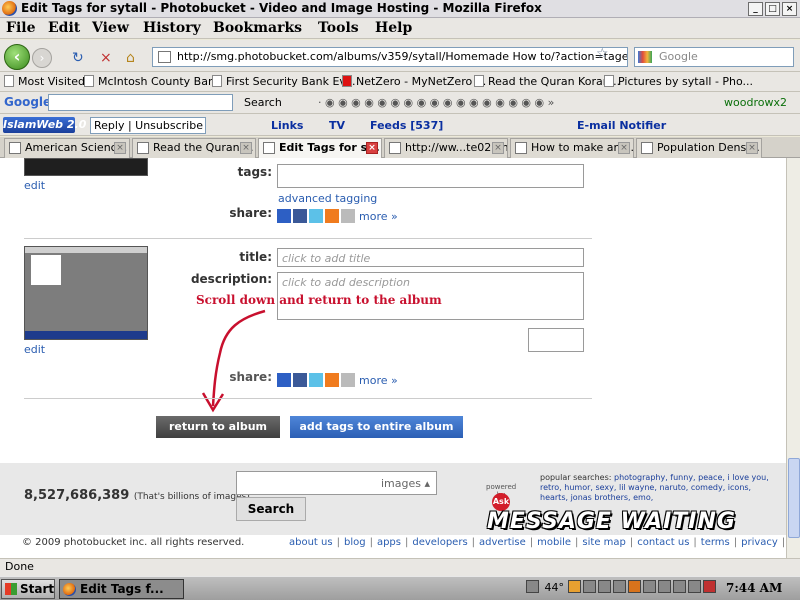 This screenshot has width=800, height=600. Describe the element at coordinates (69, 589) in the screenshot. I see `firefox-icon` at that location.